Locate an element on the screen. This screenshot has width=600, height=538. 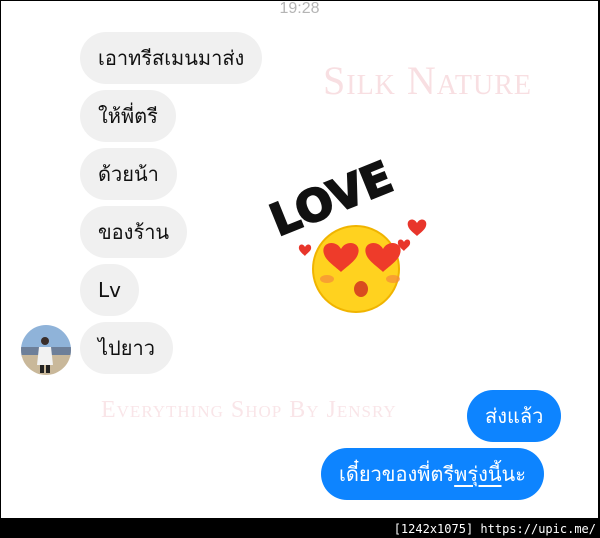
outgoing-message: ส่งแล้ว is located at coordinates (514, 416).